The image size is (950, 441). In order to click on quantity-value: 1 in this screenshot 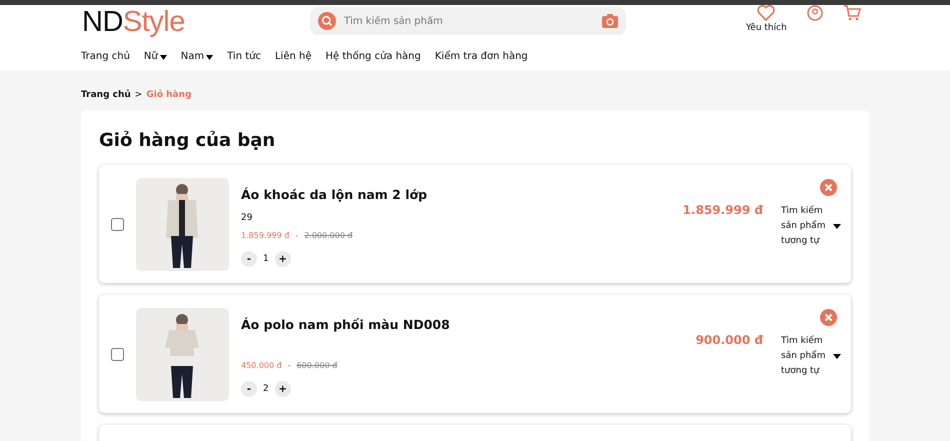, I will do `click(266, 259)`.